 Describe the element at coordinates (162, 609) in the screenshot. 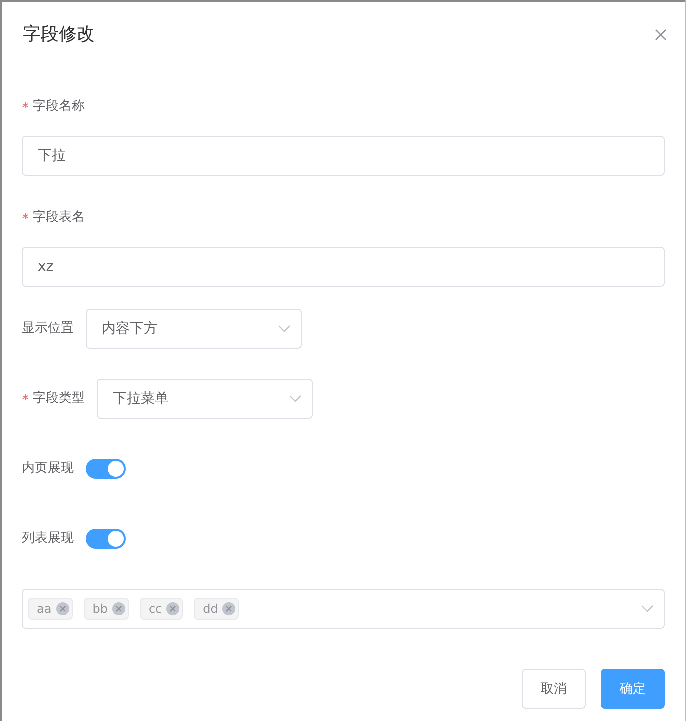

I see `tag: cc` at that location.